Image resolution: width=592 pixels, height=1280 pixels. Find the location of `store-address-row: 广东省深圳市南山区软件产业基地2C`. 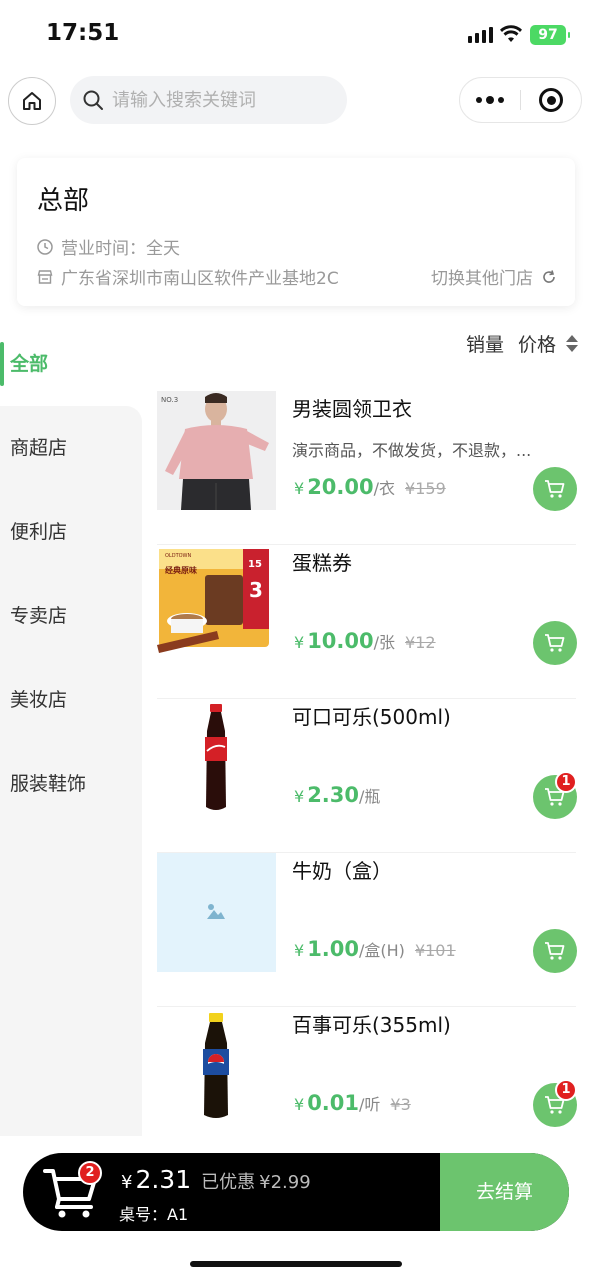

store-address-row: 广东省深圳市南山区软件产业基地2C is located at coordinates (188, 276).